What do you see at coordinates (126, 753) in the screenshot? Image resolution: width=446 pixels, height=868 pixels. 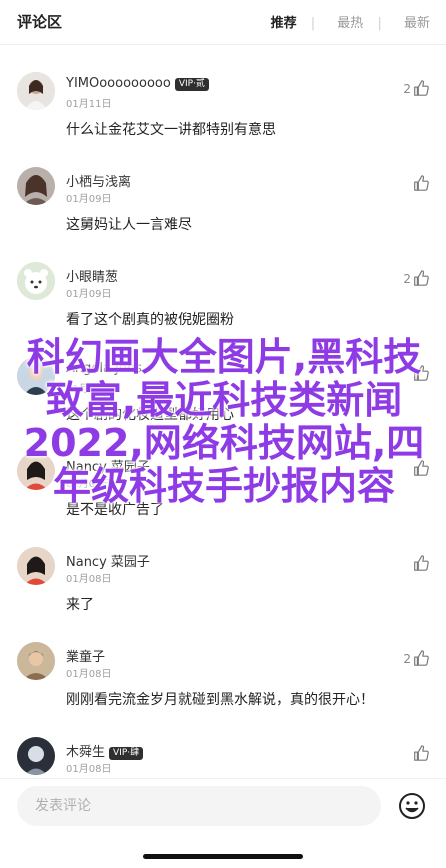 I see `vip-badge: VIP·肆` at bounding box center [126, 753].